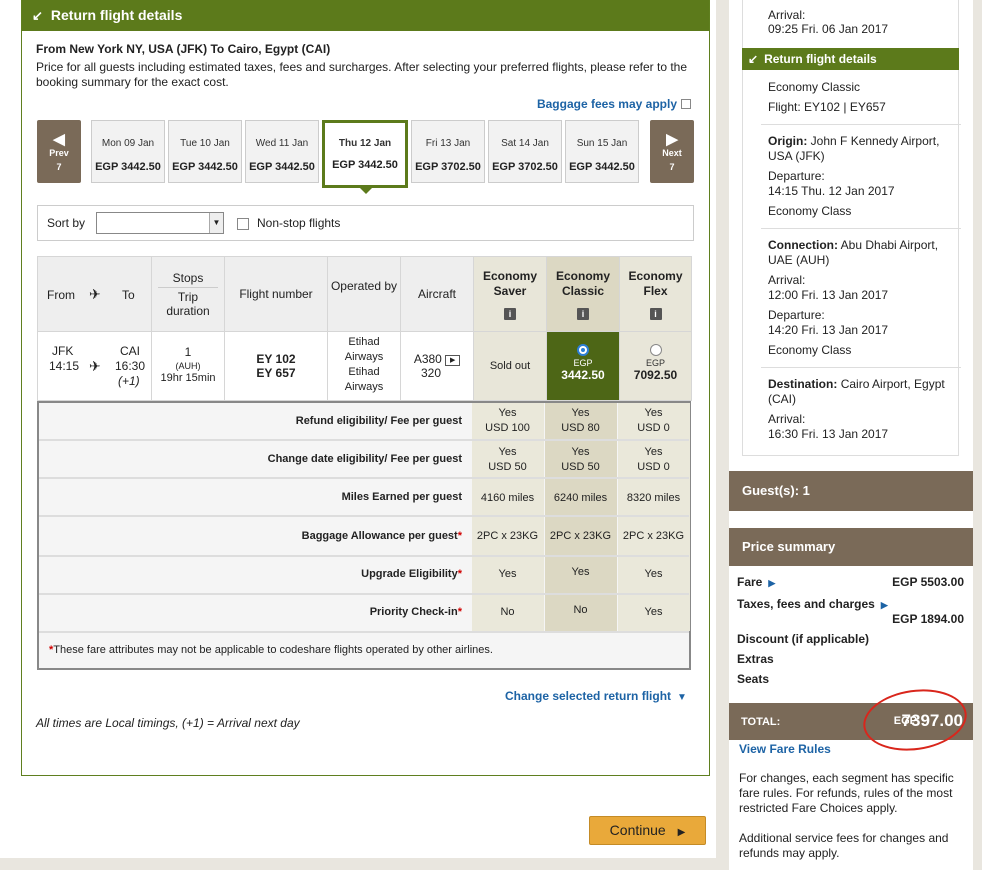 Image resolution: width=982 pixels, height=870 pixels. I want to click on extras-label: Extras, so click(755, 659).